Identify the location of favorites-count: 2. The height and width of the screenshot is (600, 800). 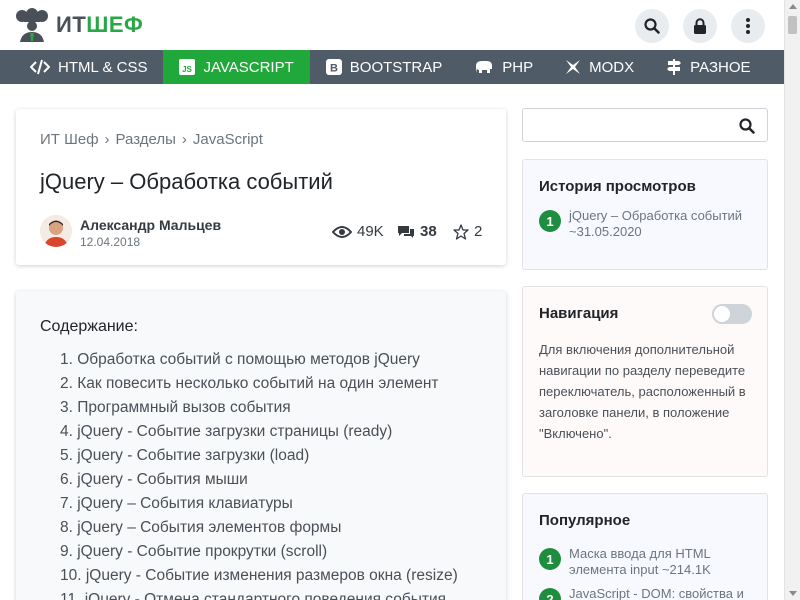
(467, 231).